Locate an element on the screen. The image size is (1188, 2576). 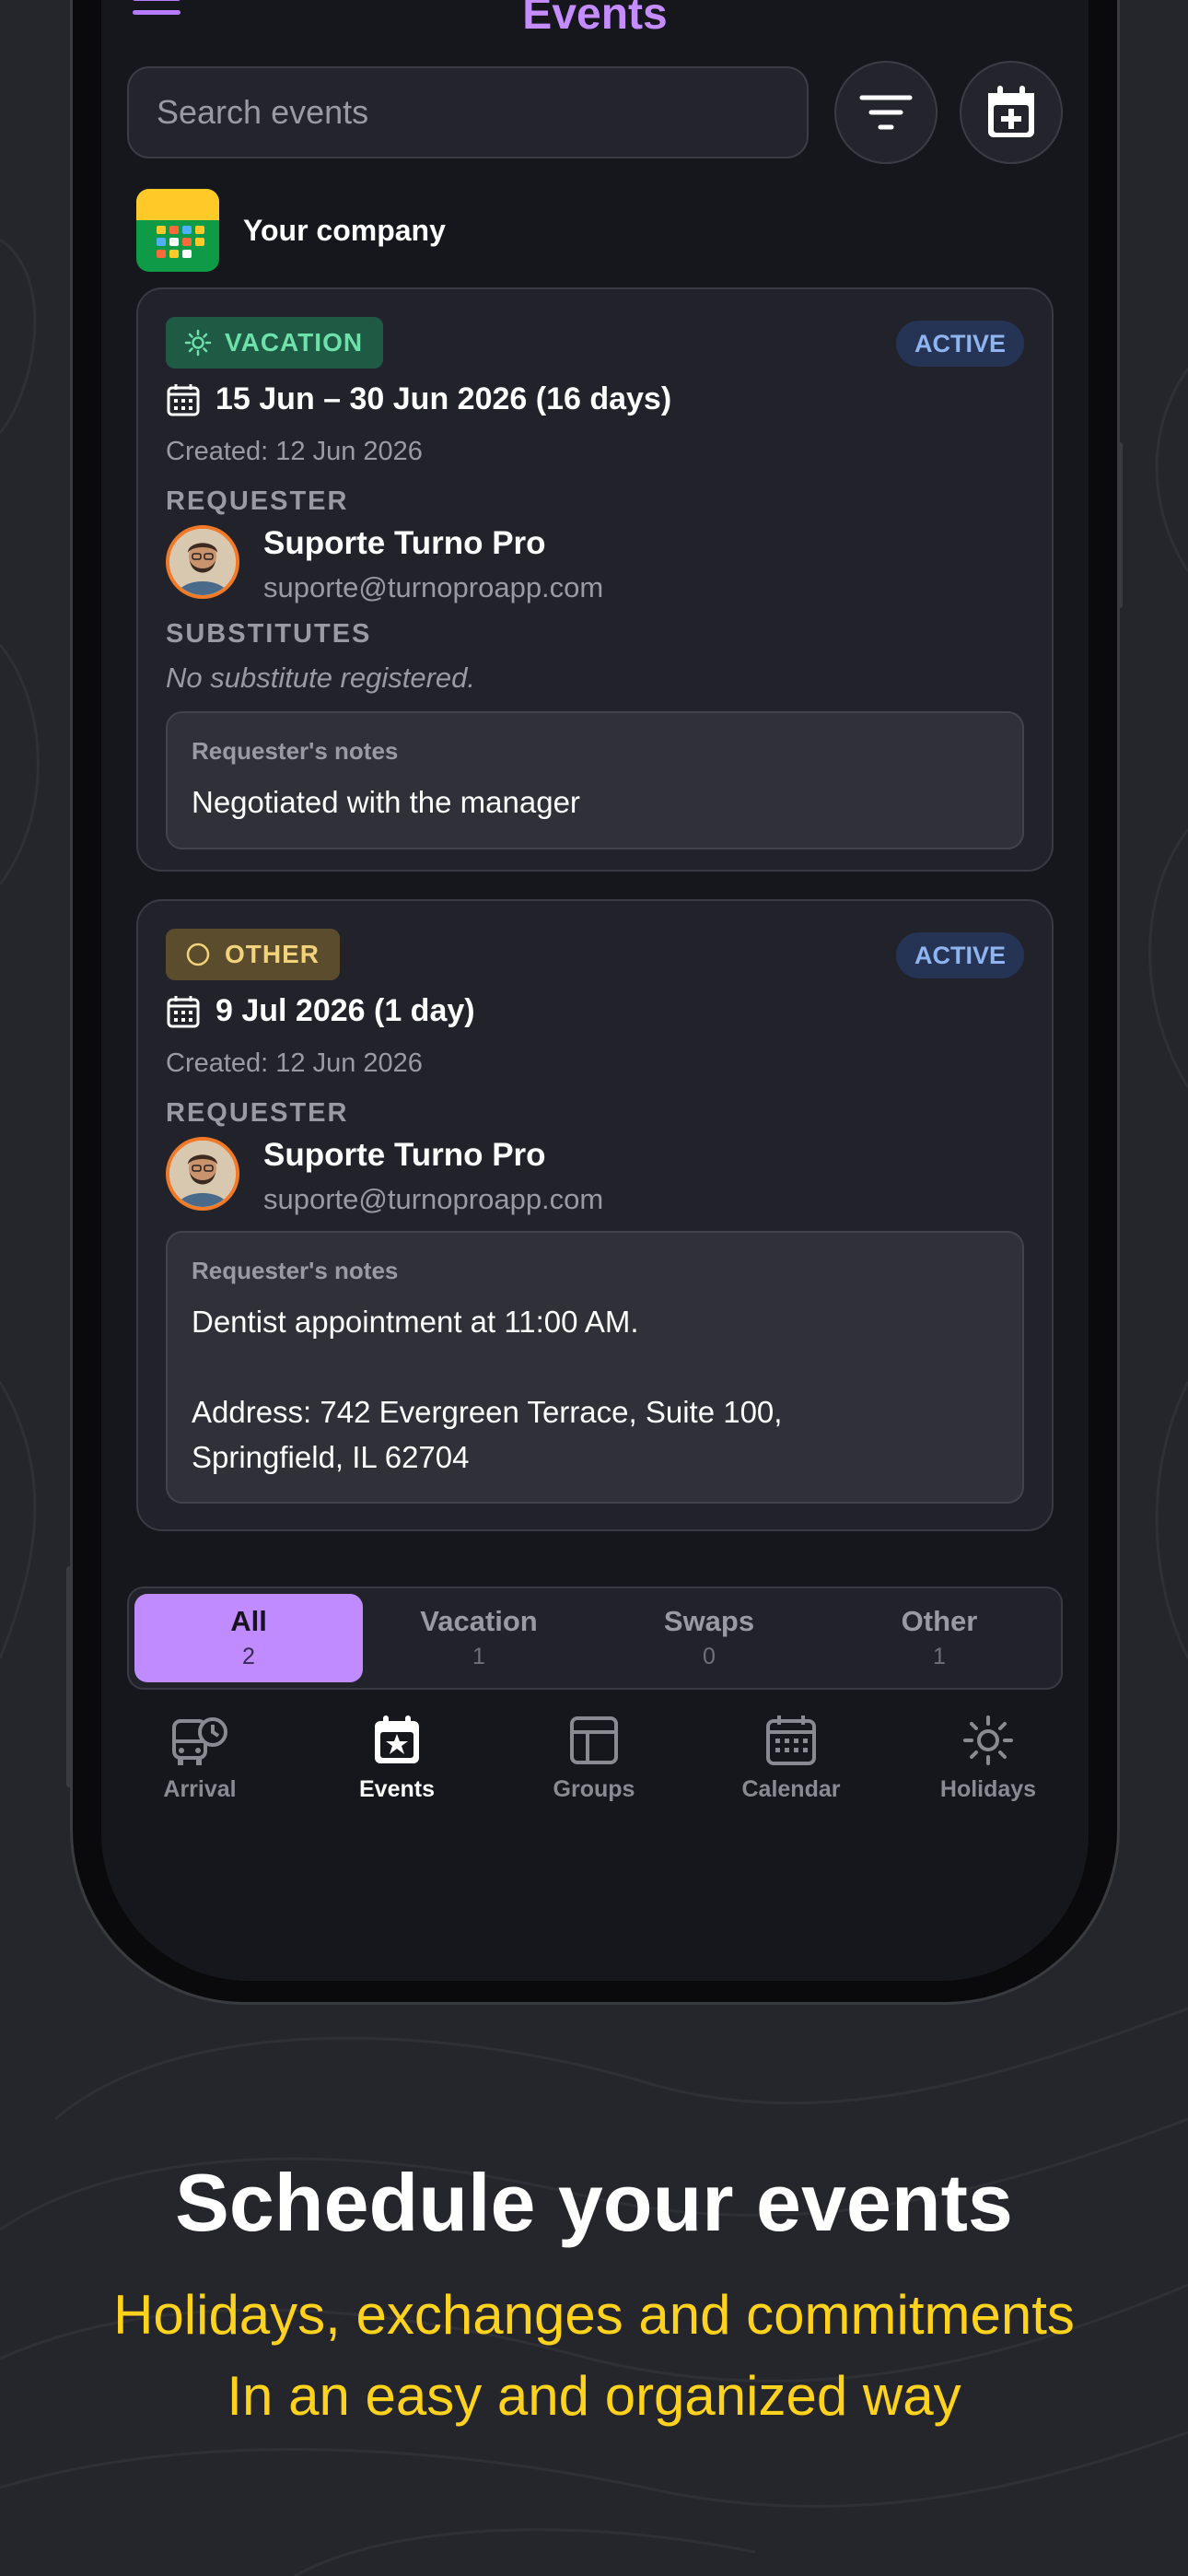
grid-icon is located at coordinates (594, 1740).